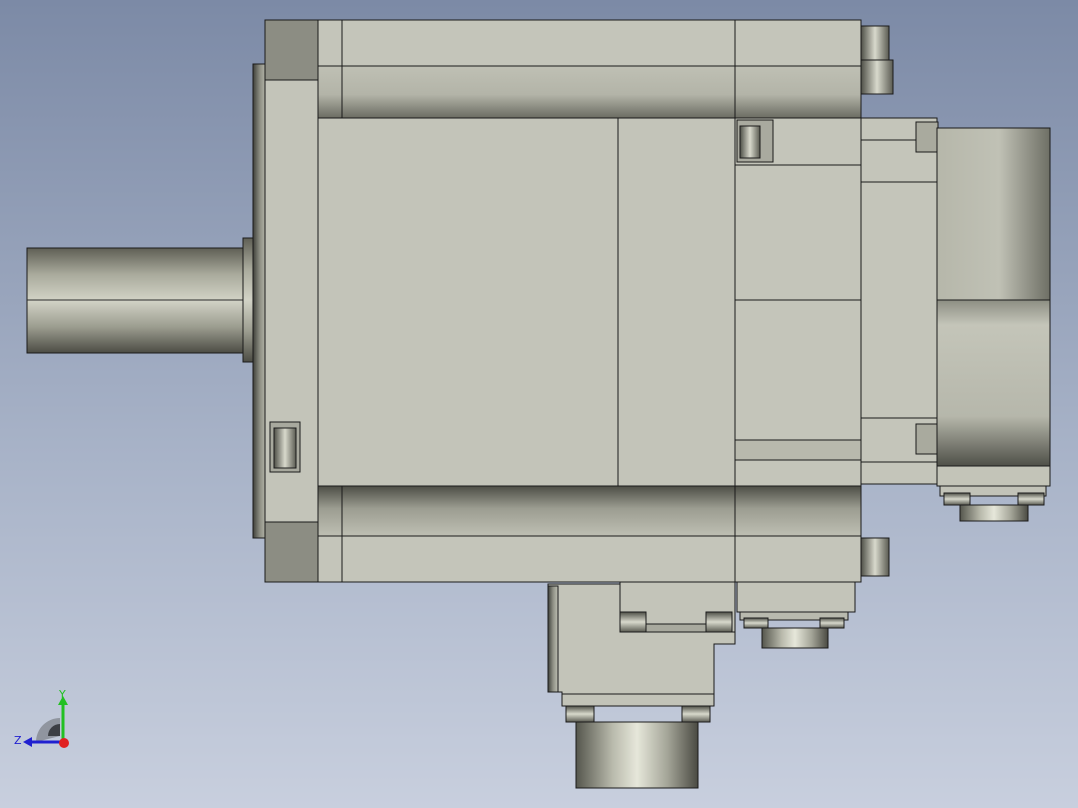  Describe the element at coordinates (637, 755) in the screenshot. I see `power-connector` at that location.